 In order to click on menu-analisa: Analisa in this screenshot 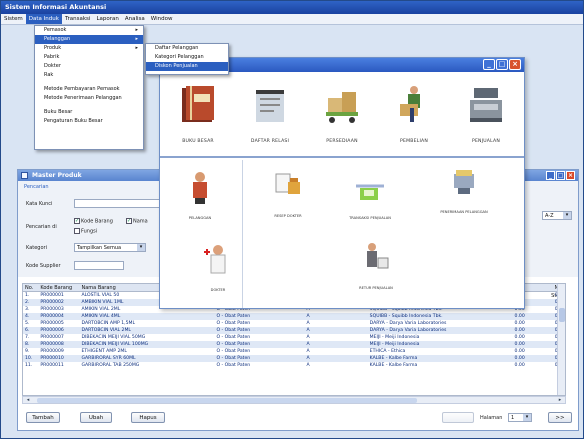, I will do `click(135, 19)`.